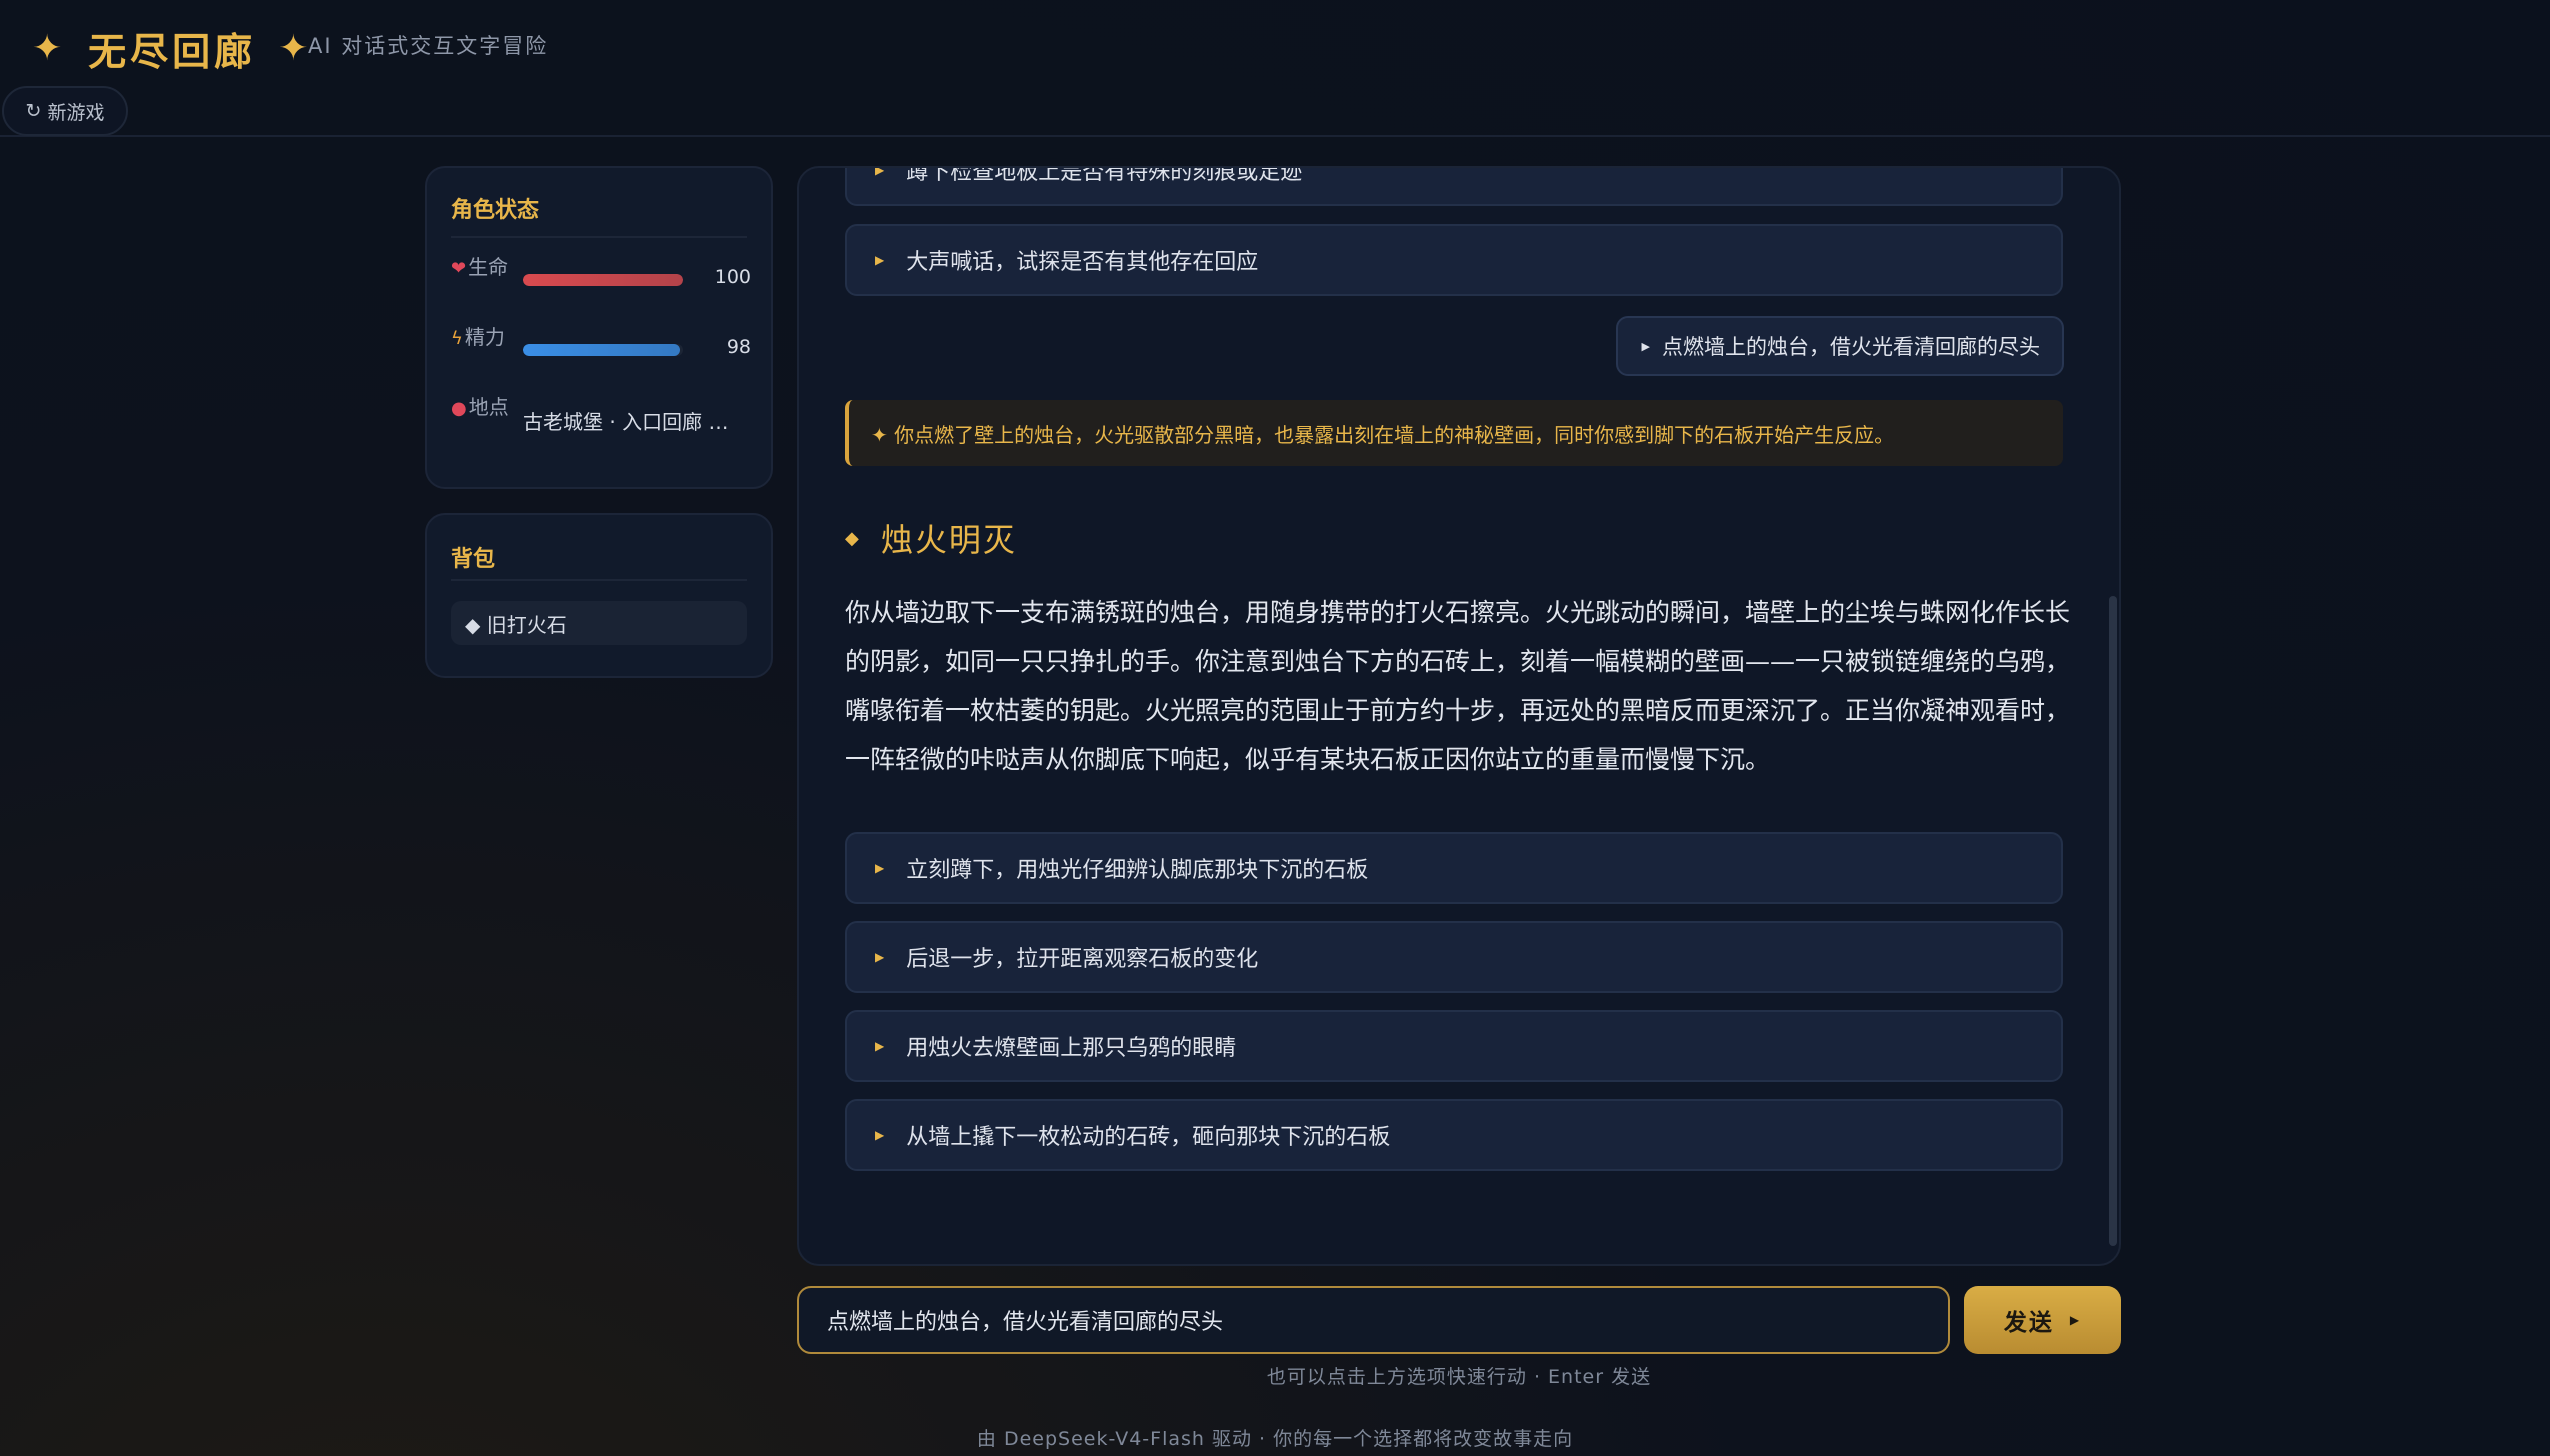 Image resolution: width=2550 pixels, height=1456 pixels. What do you see at coordinates (457, 338) in the screenshot?
I see `lightning-icon: ϟ` at bounding box center [457, 338].